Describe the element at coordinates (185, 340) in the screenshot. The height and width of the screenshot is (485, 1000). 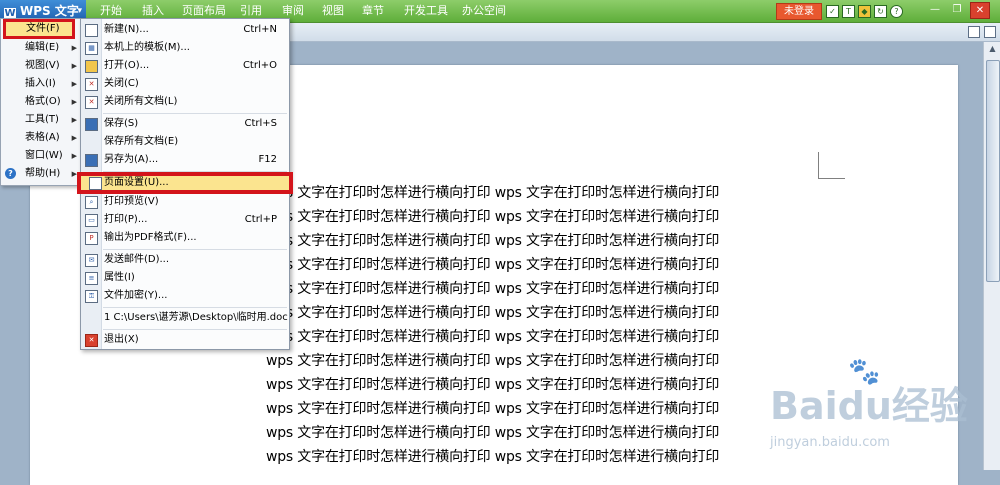
I see `menu-item-exit: ✕ 退出(X)` at that location.